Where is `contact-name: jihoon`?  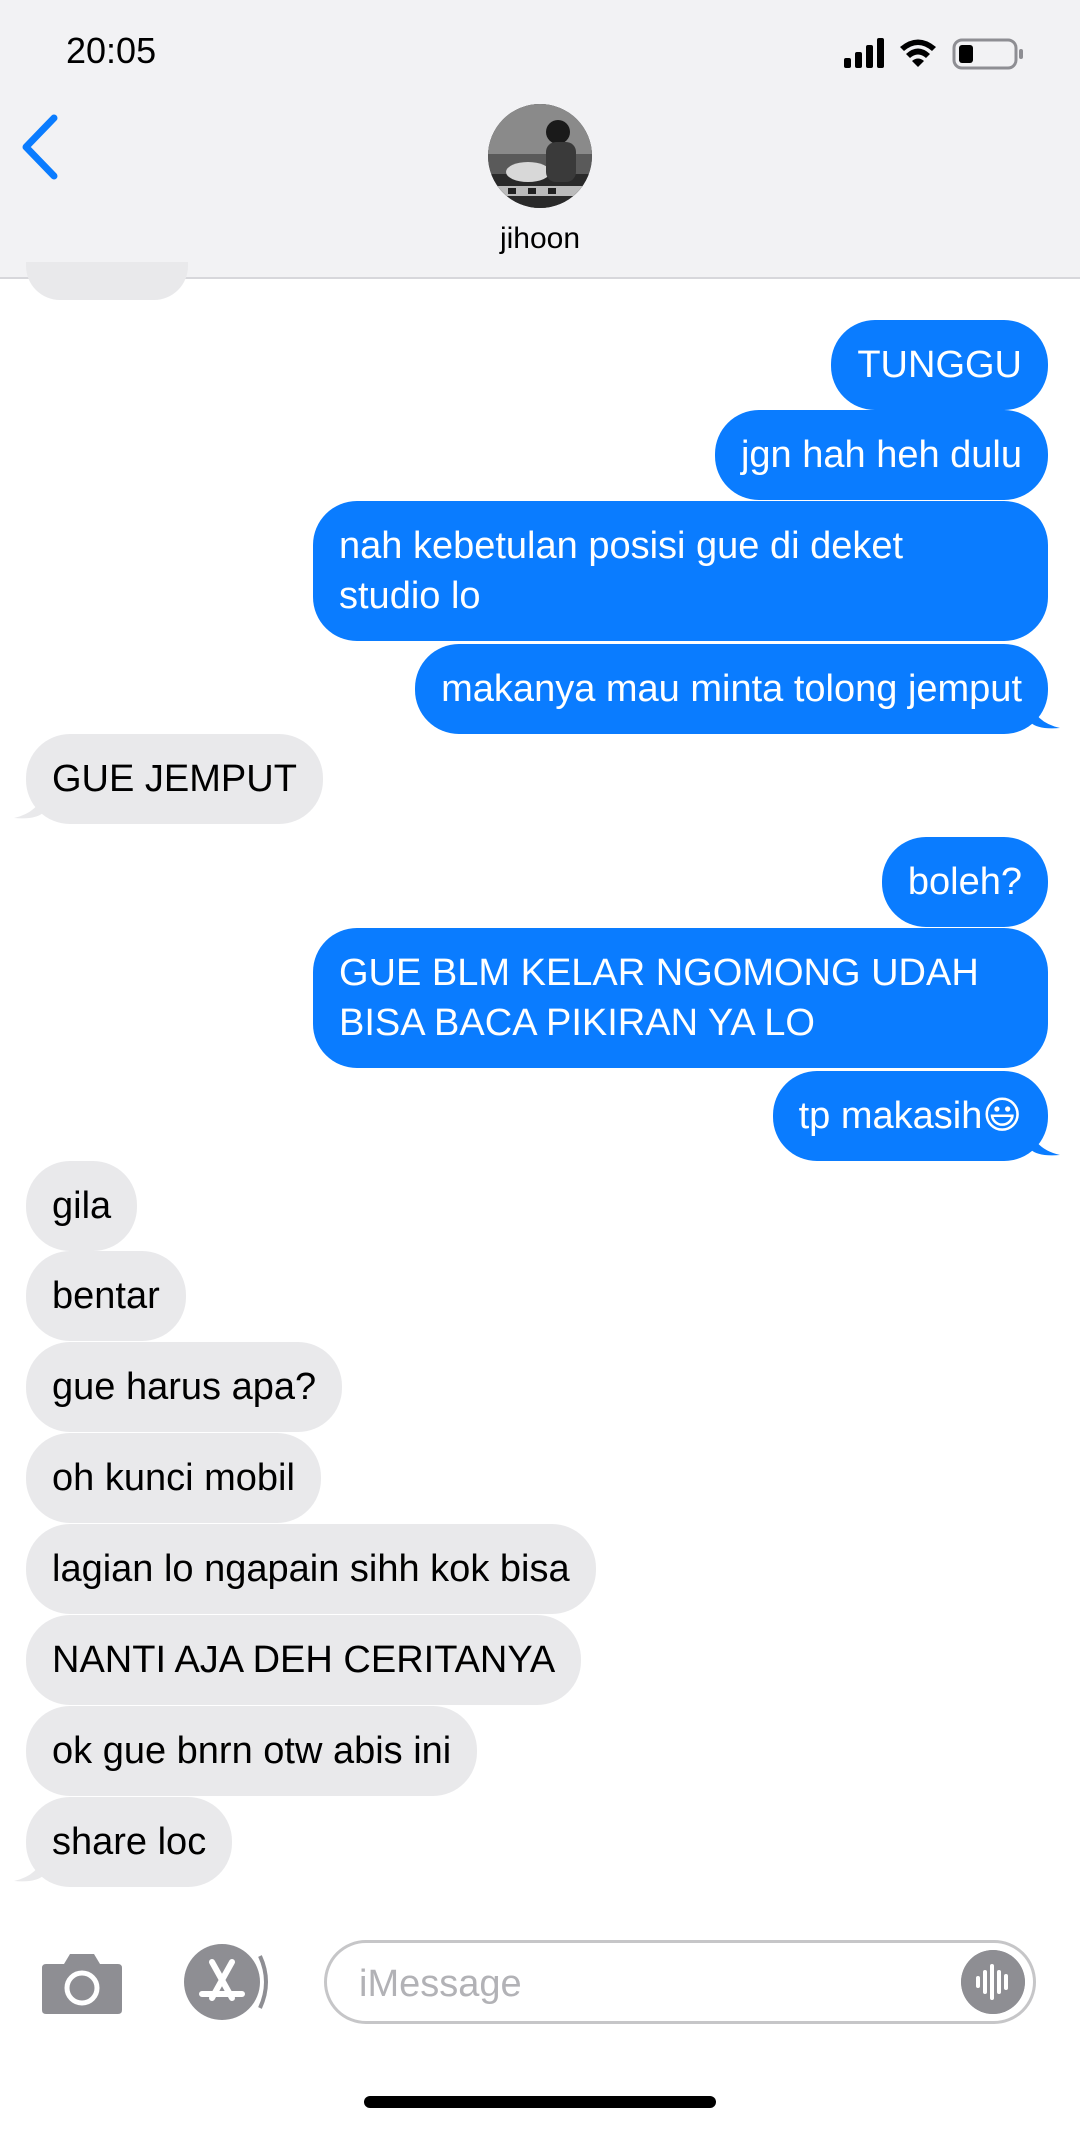 contact-name: jihoon is located at coordinates (540, 239).